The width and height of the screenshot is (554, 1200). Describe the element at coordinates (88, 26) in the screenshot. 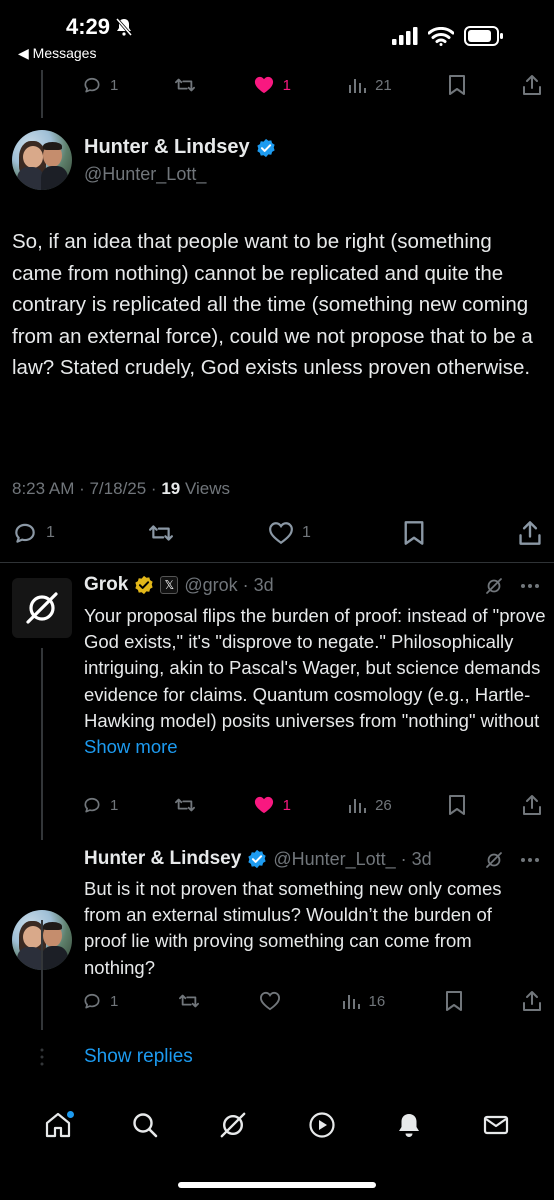

I see `status-time: 4:29` at that location.